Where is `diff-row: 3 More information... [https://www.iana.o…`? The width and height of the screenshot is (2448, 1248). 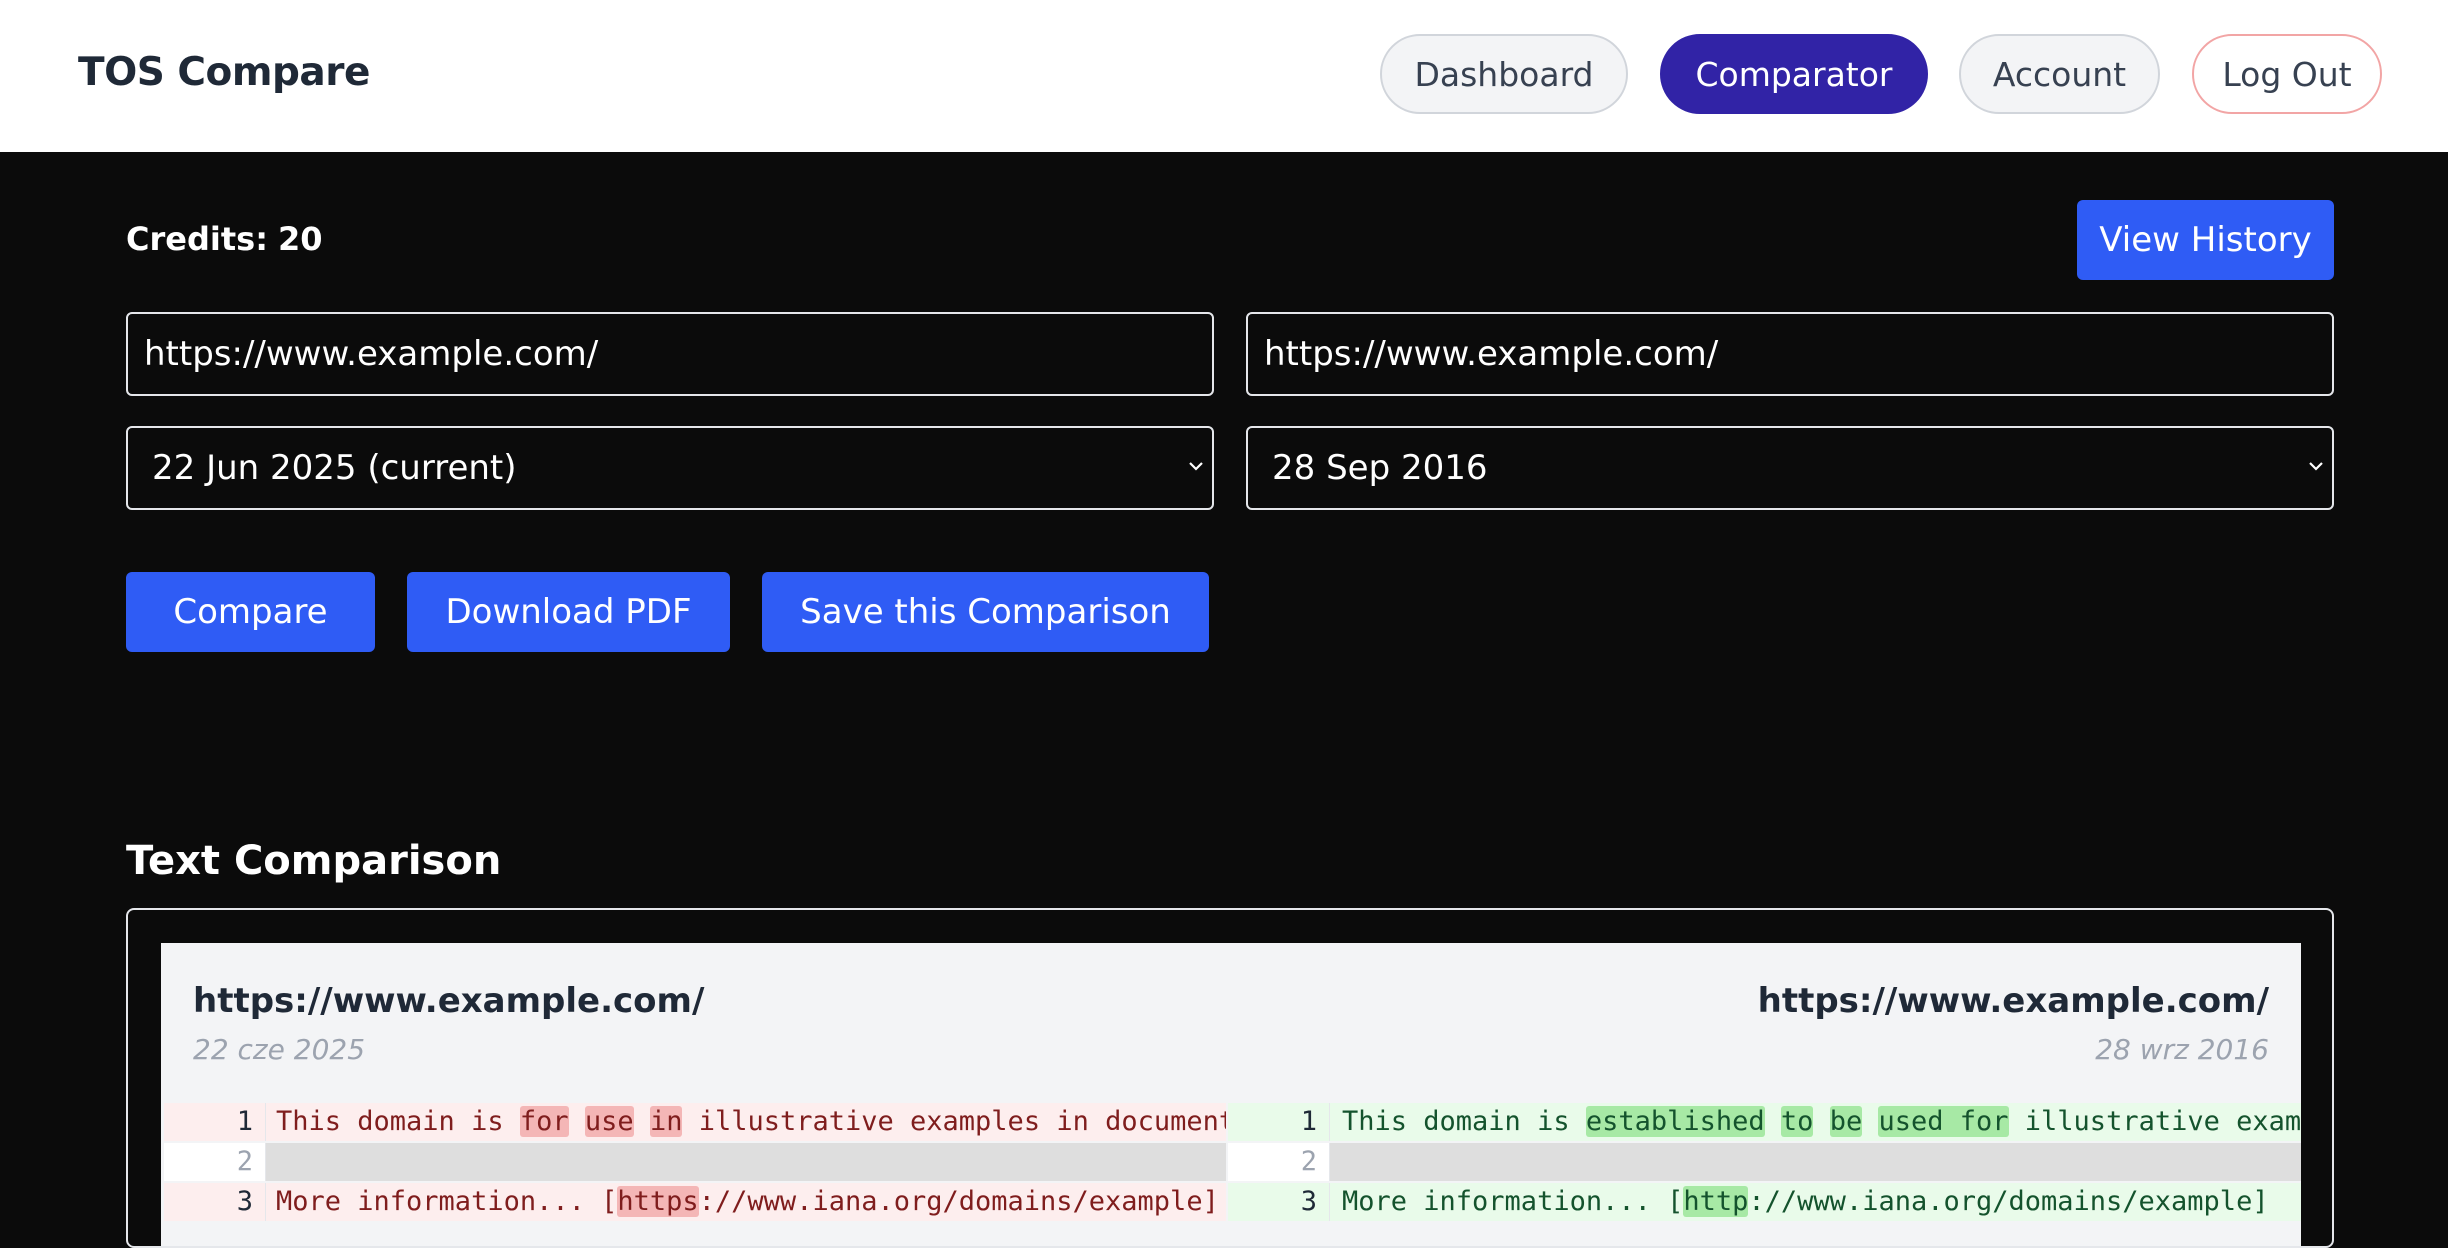
diff-row: 3 More information... [https://www.iana.o… is located at coordinates (1231, 1203).